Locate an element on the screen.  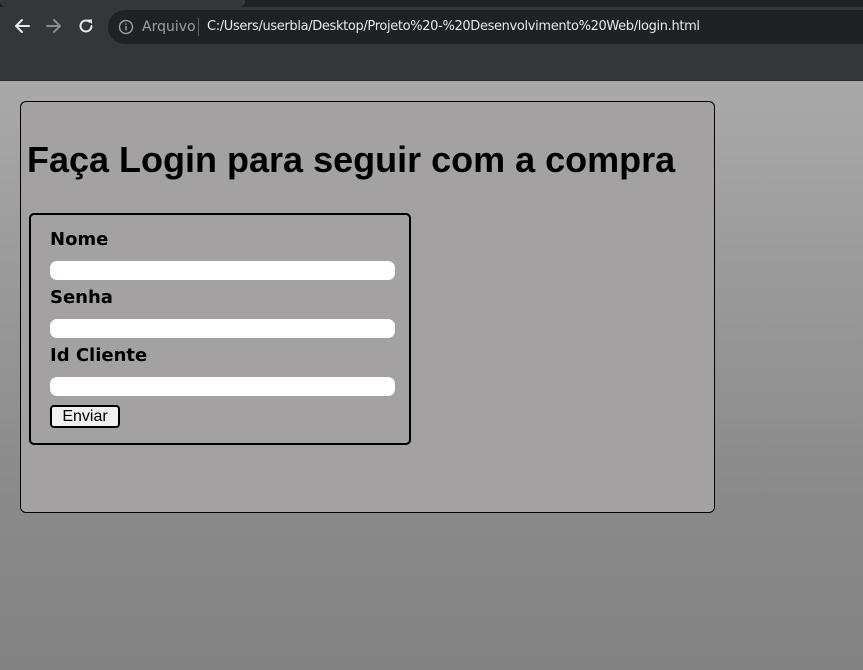
reload-button is located at coordinates (86, 26).